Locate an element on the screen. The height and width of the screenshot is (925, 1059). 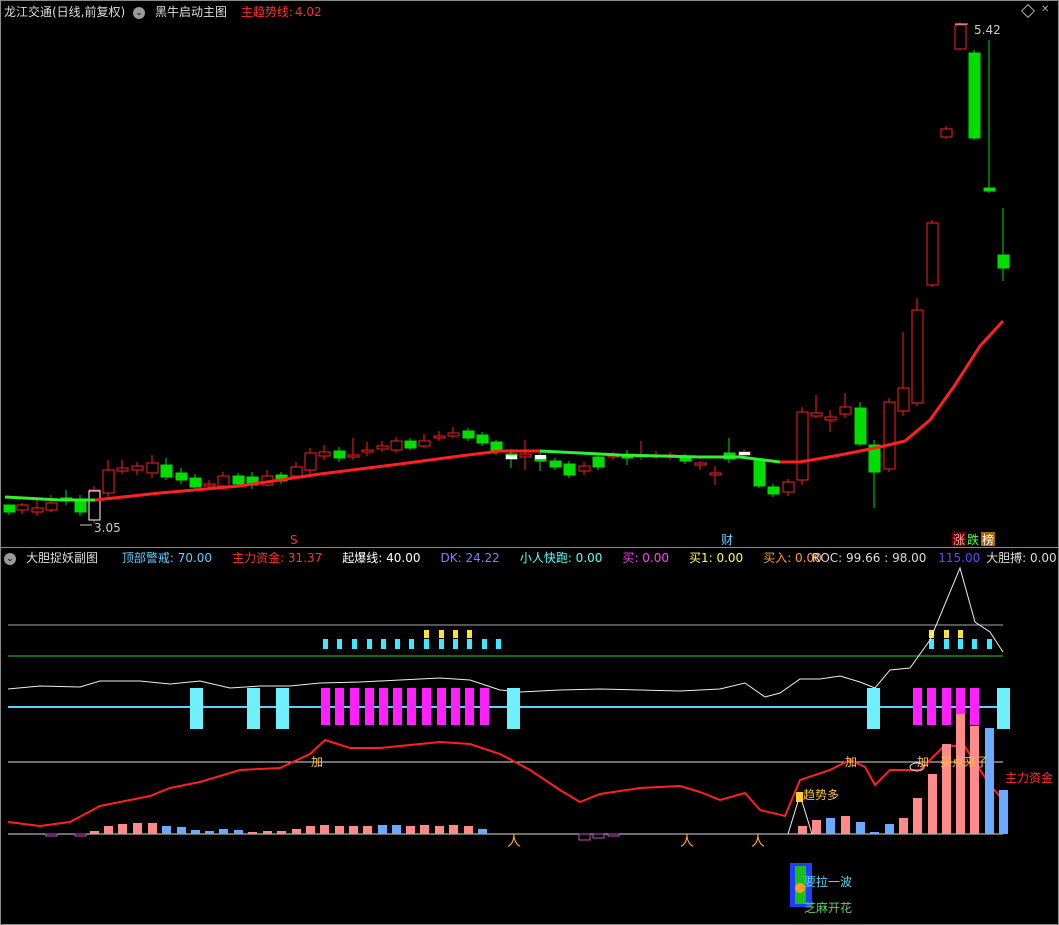
die-marker: 跌 is located at coordinates (973, 539).